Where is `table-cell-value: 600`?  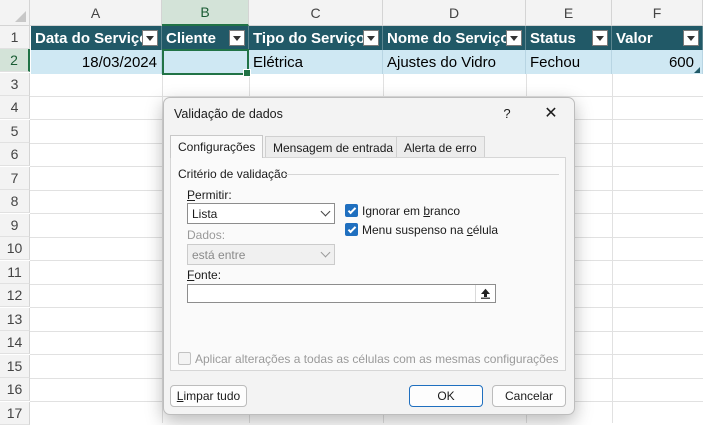 table-cell-value: 600 is located at coordinates (657, 62).